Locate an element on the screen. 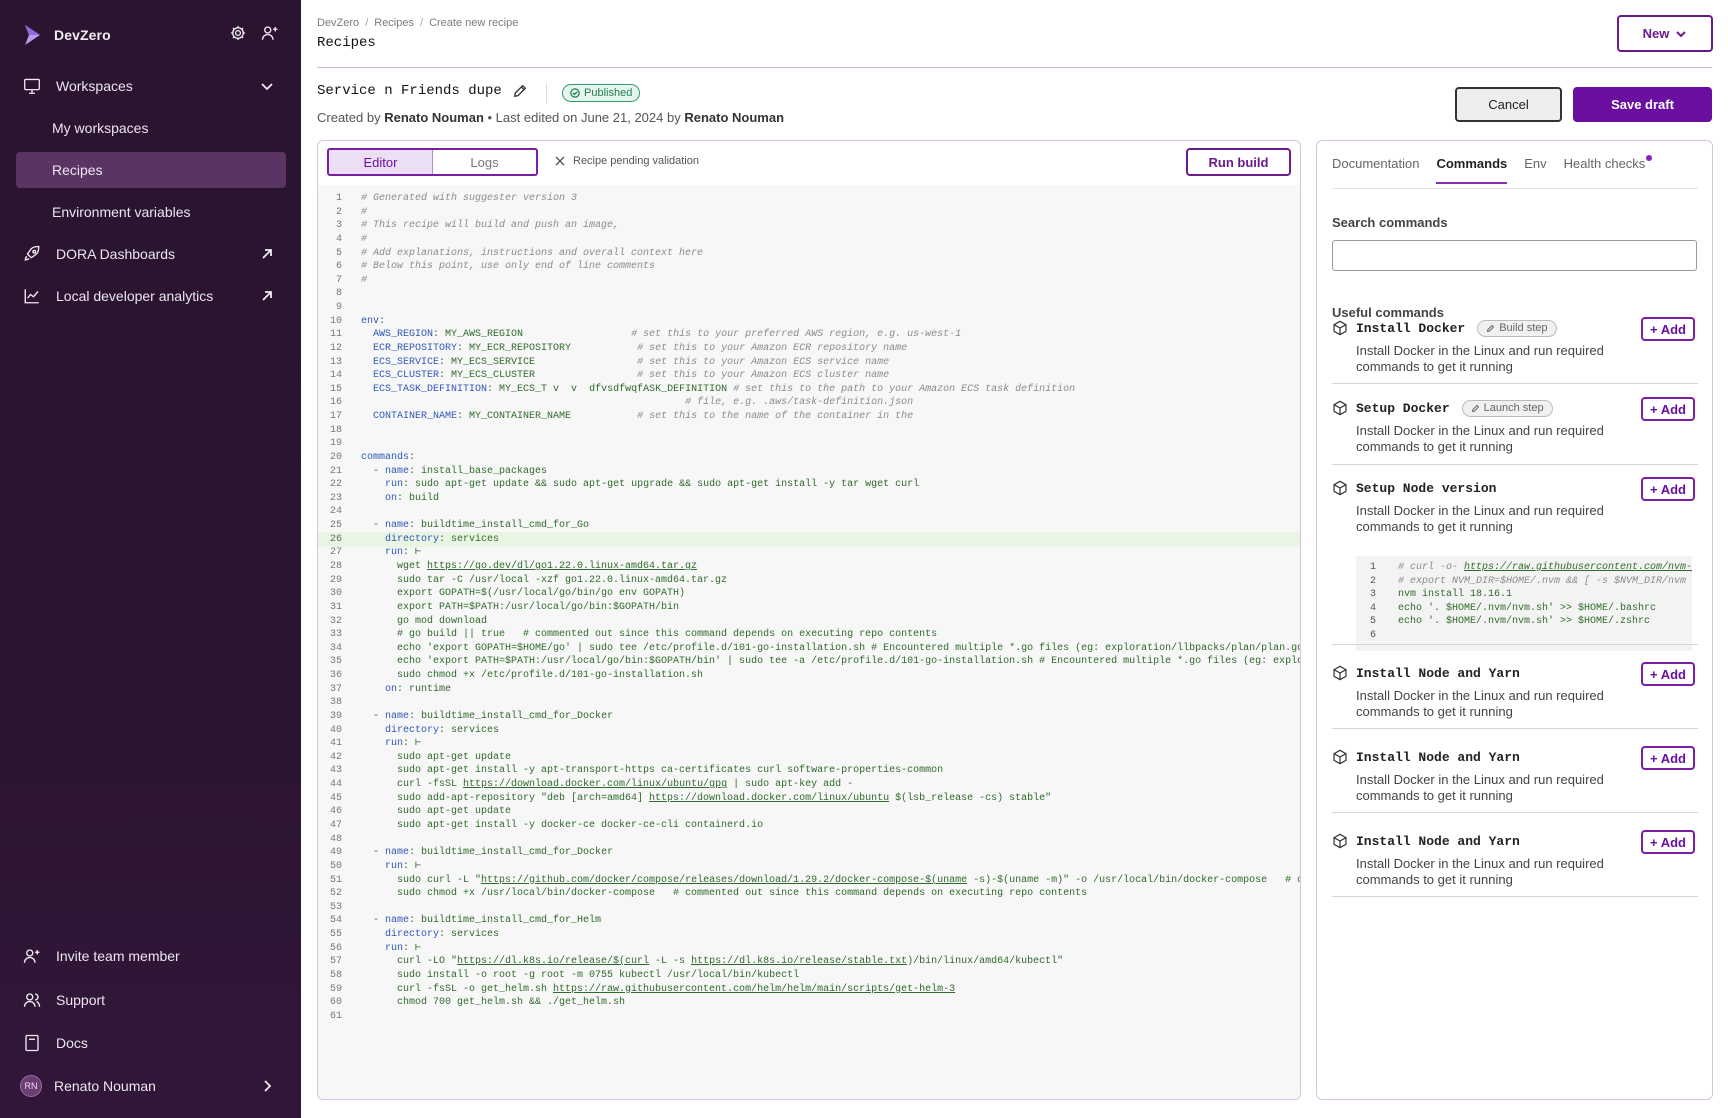 The height and width of the screenshot is (1118, 1728). search-commands-input is located at coordinates (1514, 255).